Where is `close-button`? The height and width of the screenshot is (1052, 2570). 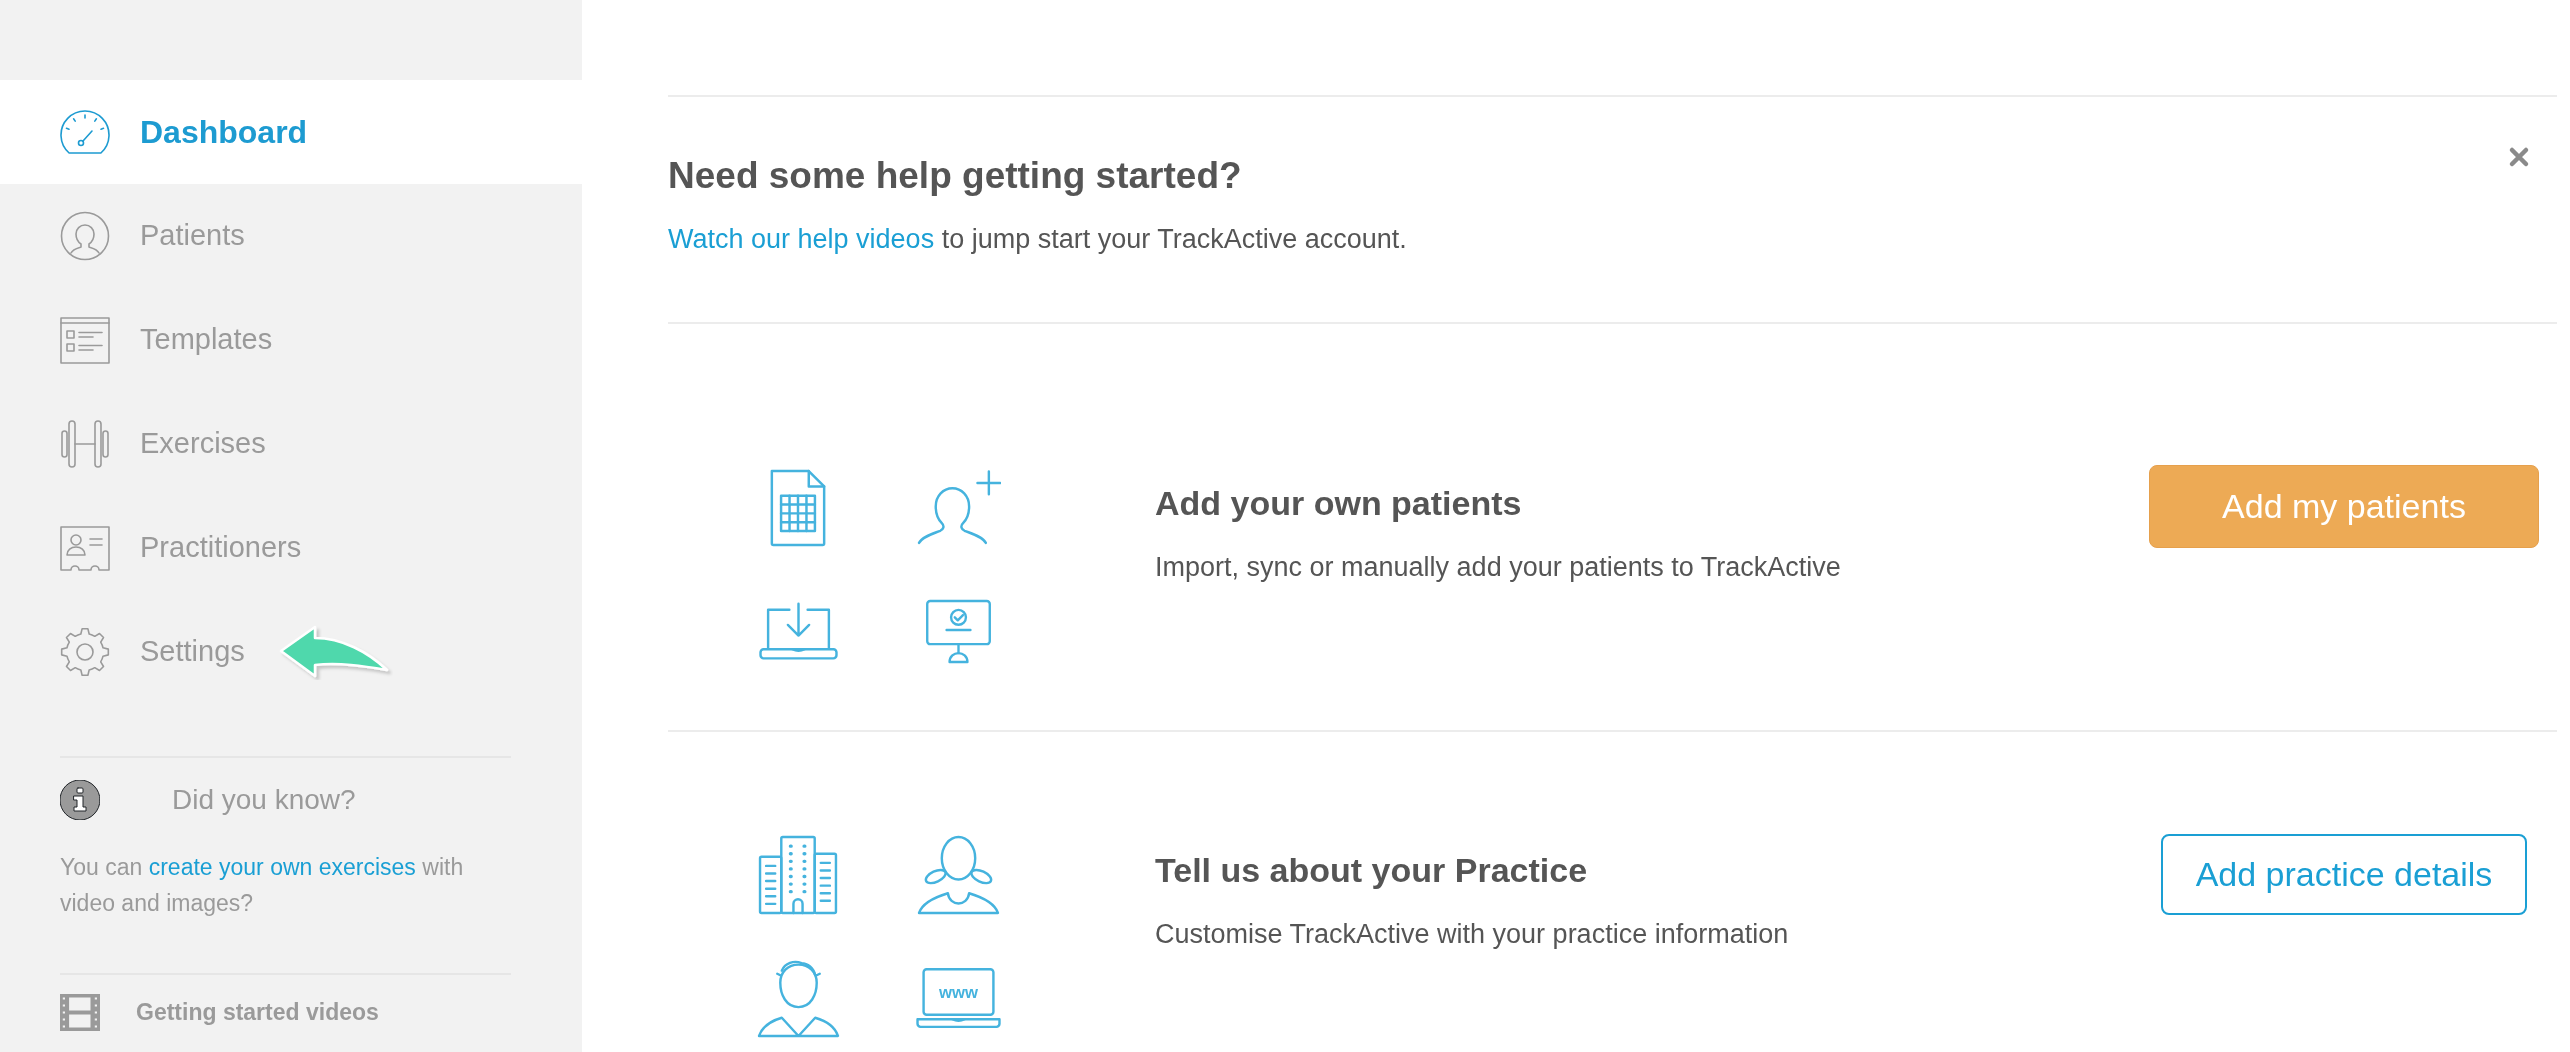 close-button is located at coordinates (2519, 157).